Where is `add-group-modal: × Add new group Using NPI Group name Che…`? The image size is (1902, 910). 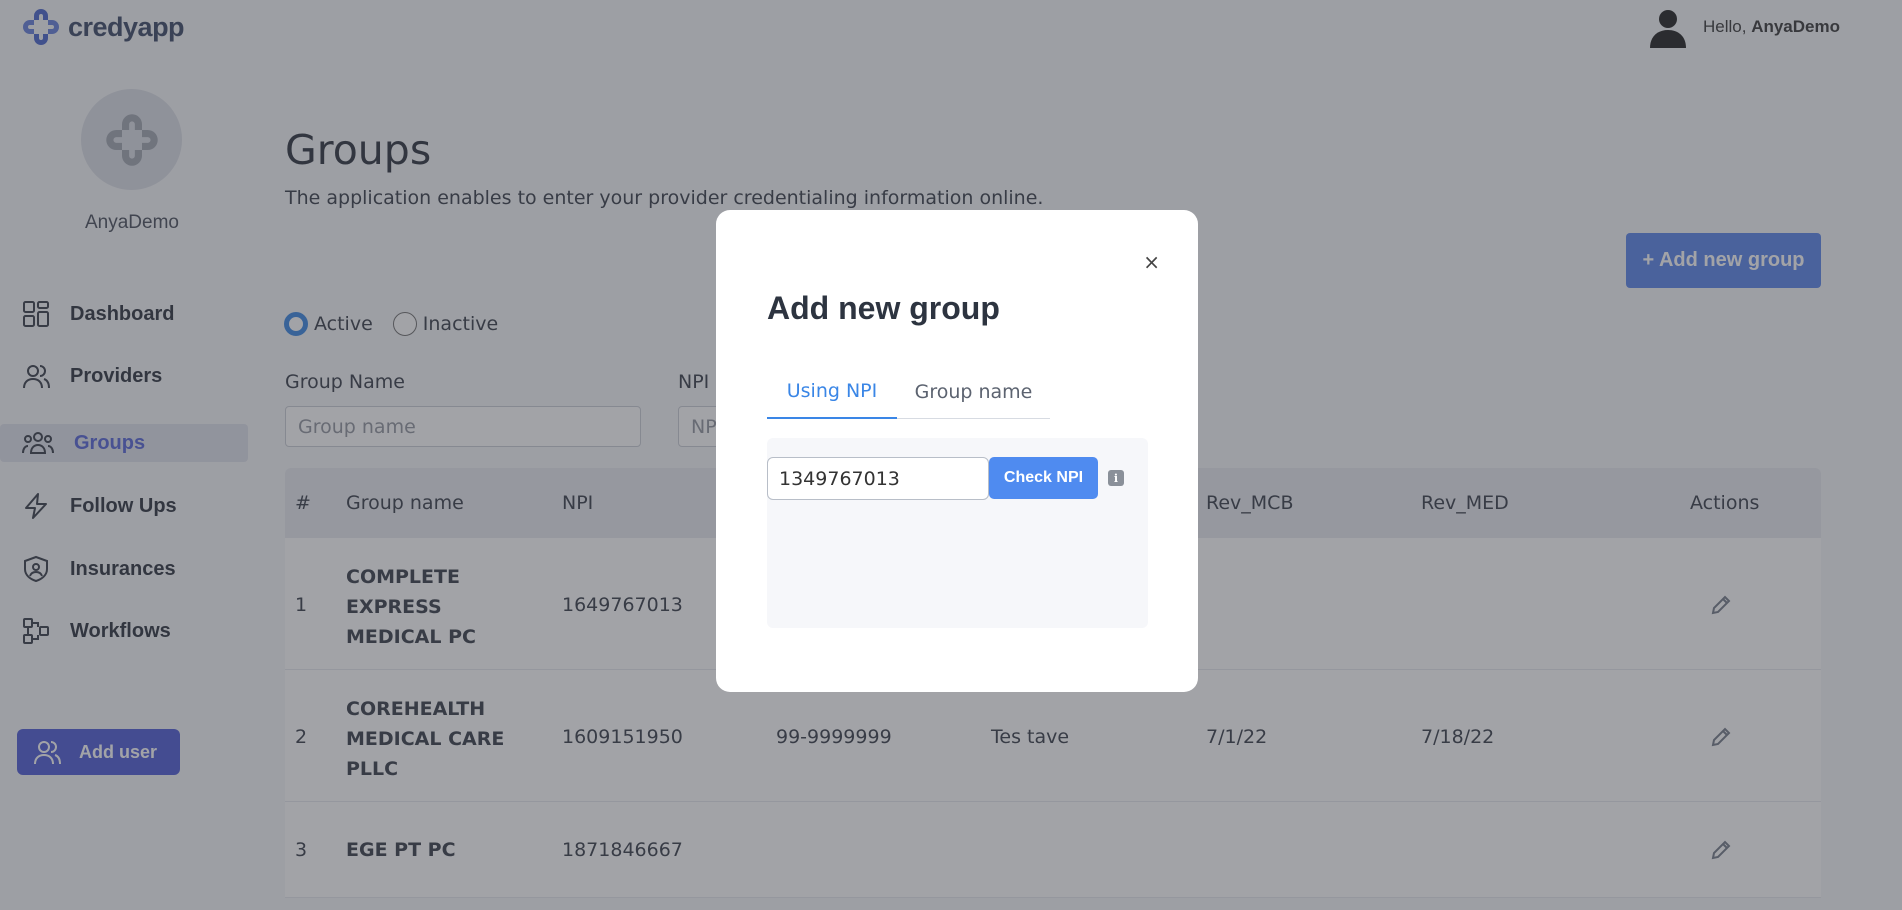
add-group-modal: × Add new group Using NPI Group name Che… is located at coordinates (957, 451).